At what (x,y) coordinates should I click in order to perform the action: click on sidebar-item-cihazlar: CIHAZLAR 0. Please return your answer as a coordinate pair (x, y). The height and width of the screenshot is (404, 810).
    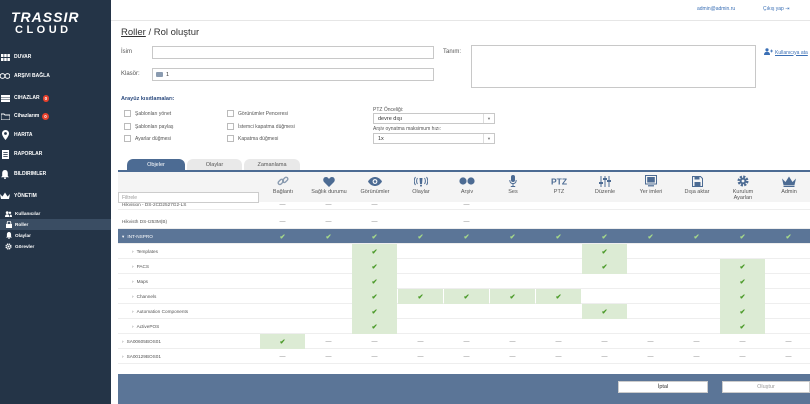
    Looking at the image, I should click on (55, 98).